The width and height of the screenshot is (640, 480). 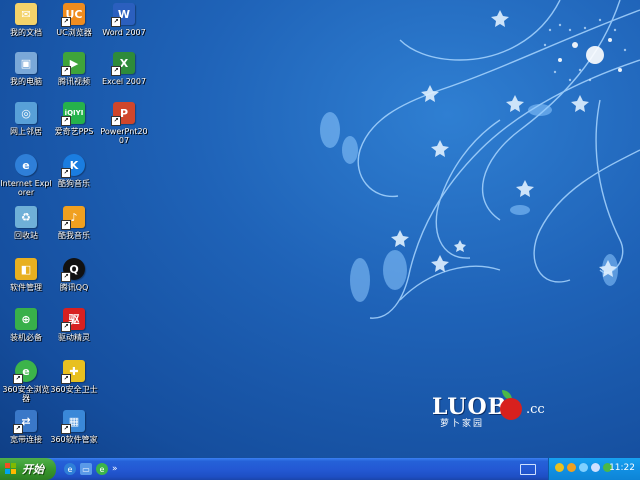 I want to click on powerpoint-icon: P ↗, so click(x=123, y=114).